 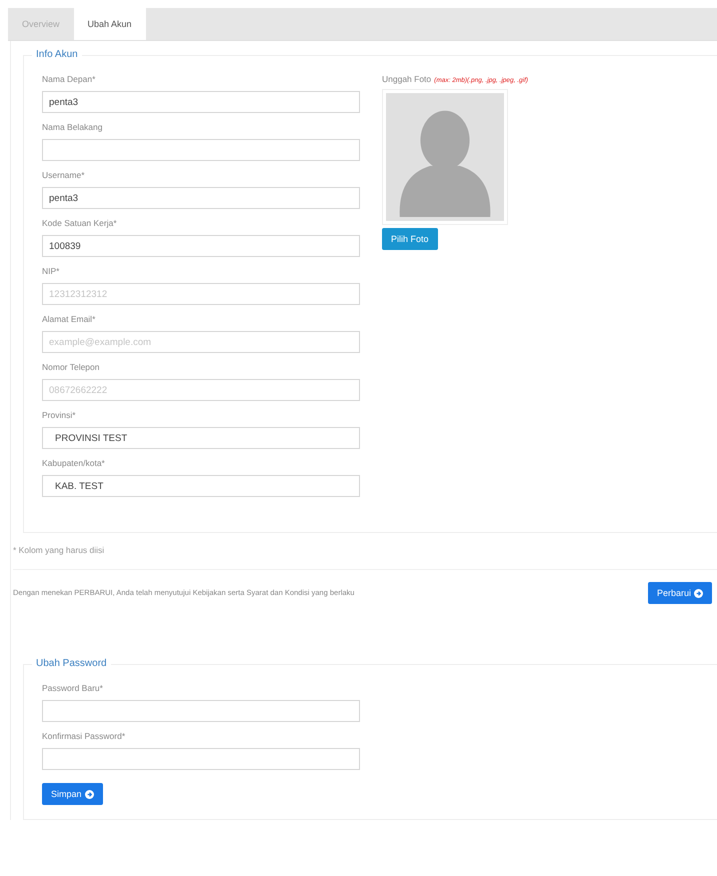 I want to click on field-label: Provinsi*, so click(x=59, y=415).